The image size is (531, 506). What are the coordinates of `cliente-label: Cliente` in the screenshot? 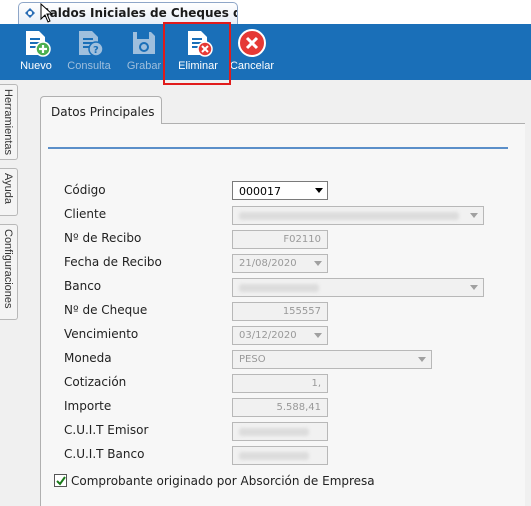 It's located at (85, 214).